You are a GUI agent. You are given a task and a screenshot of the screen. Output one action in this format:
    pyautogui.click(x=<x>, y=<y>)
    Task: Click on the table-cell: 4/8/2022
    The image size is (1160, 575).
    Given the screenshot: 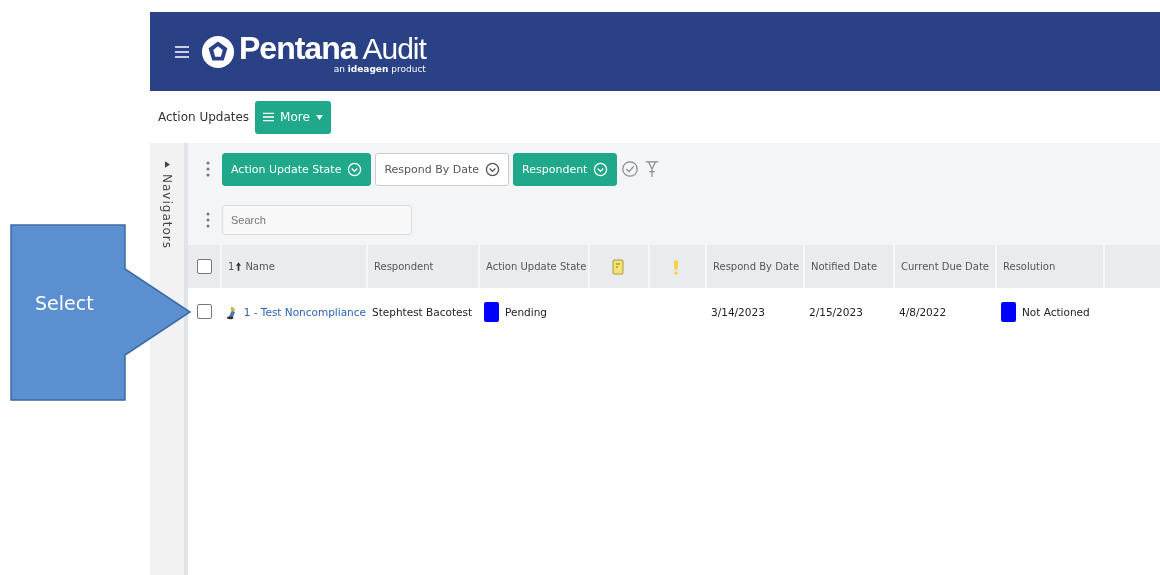 What is the action you would take?
    pyautogui.click(x=923, y=311)
    